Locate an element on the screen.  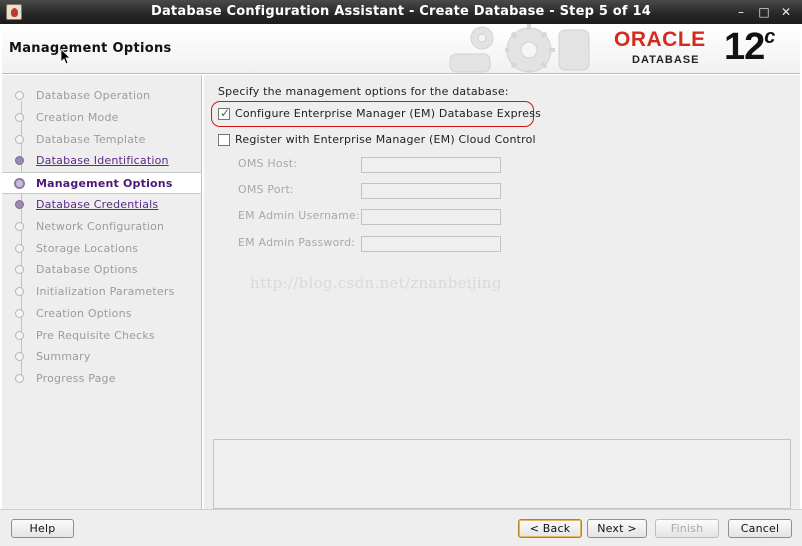
step-database-template: Database Template is located at coordinates (101, 140).